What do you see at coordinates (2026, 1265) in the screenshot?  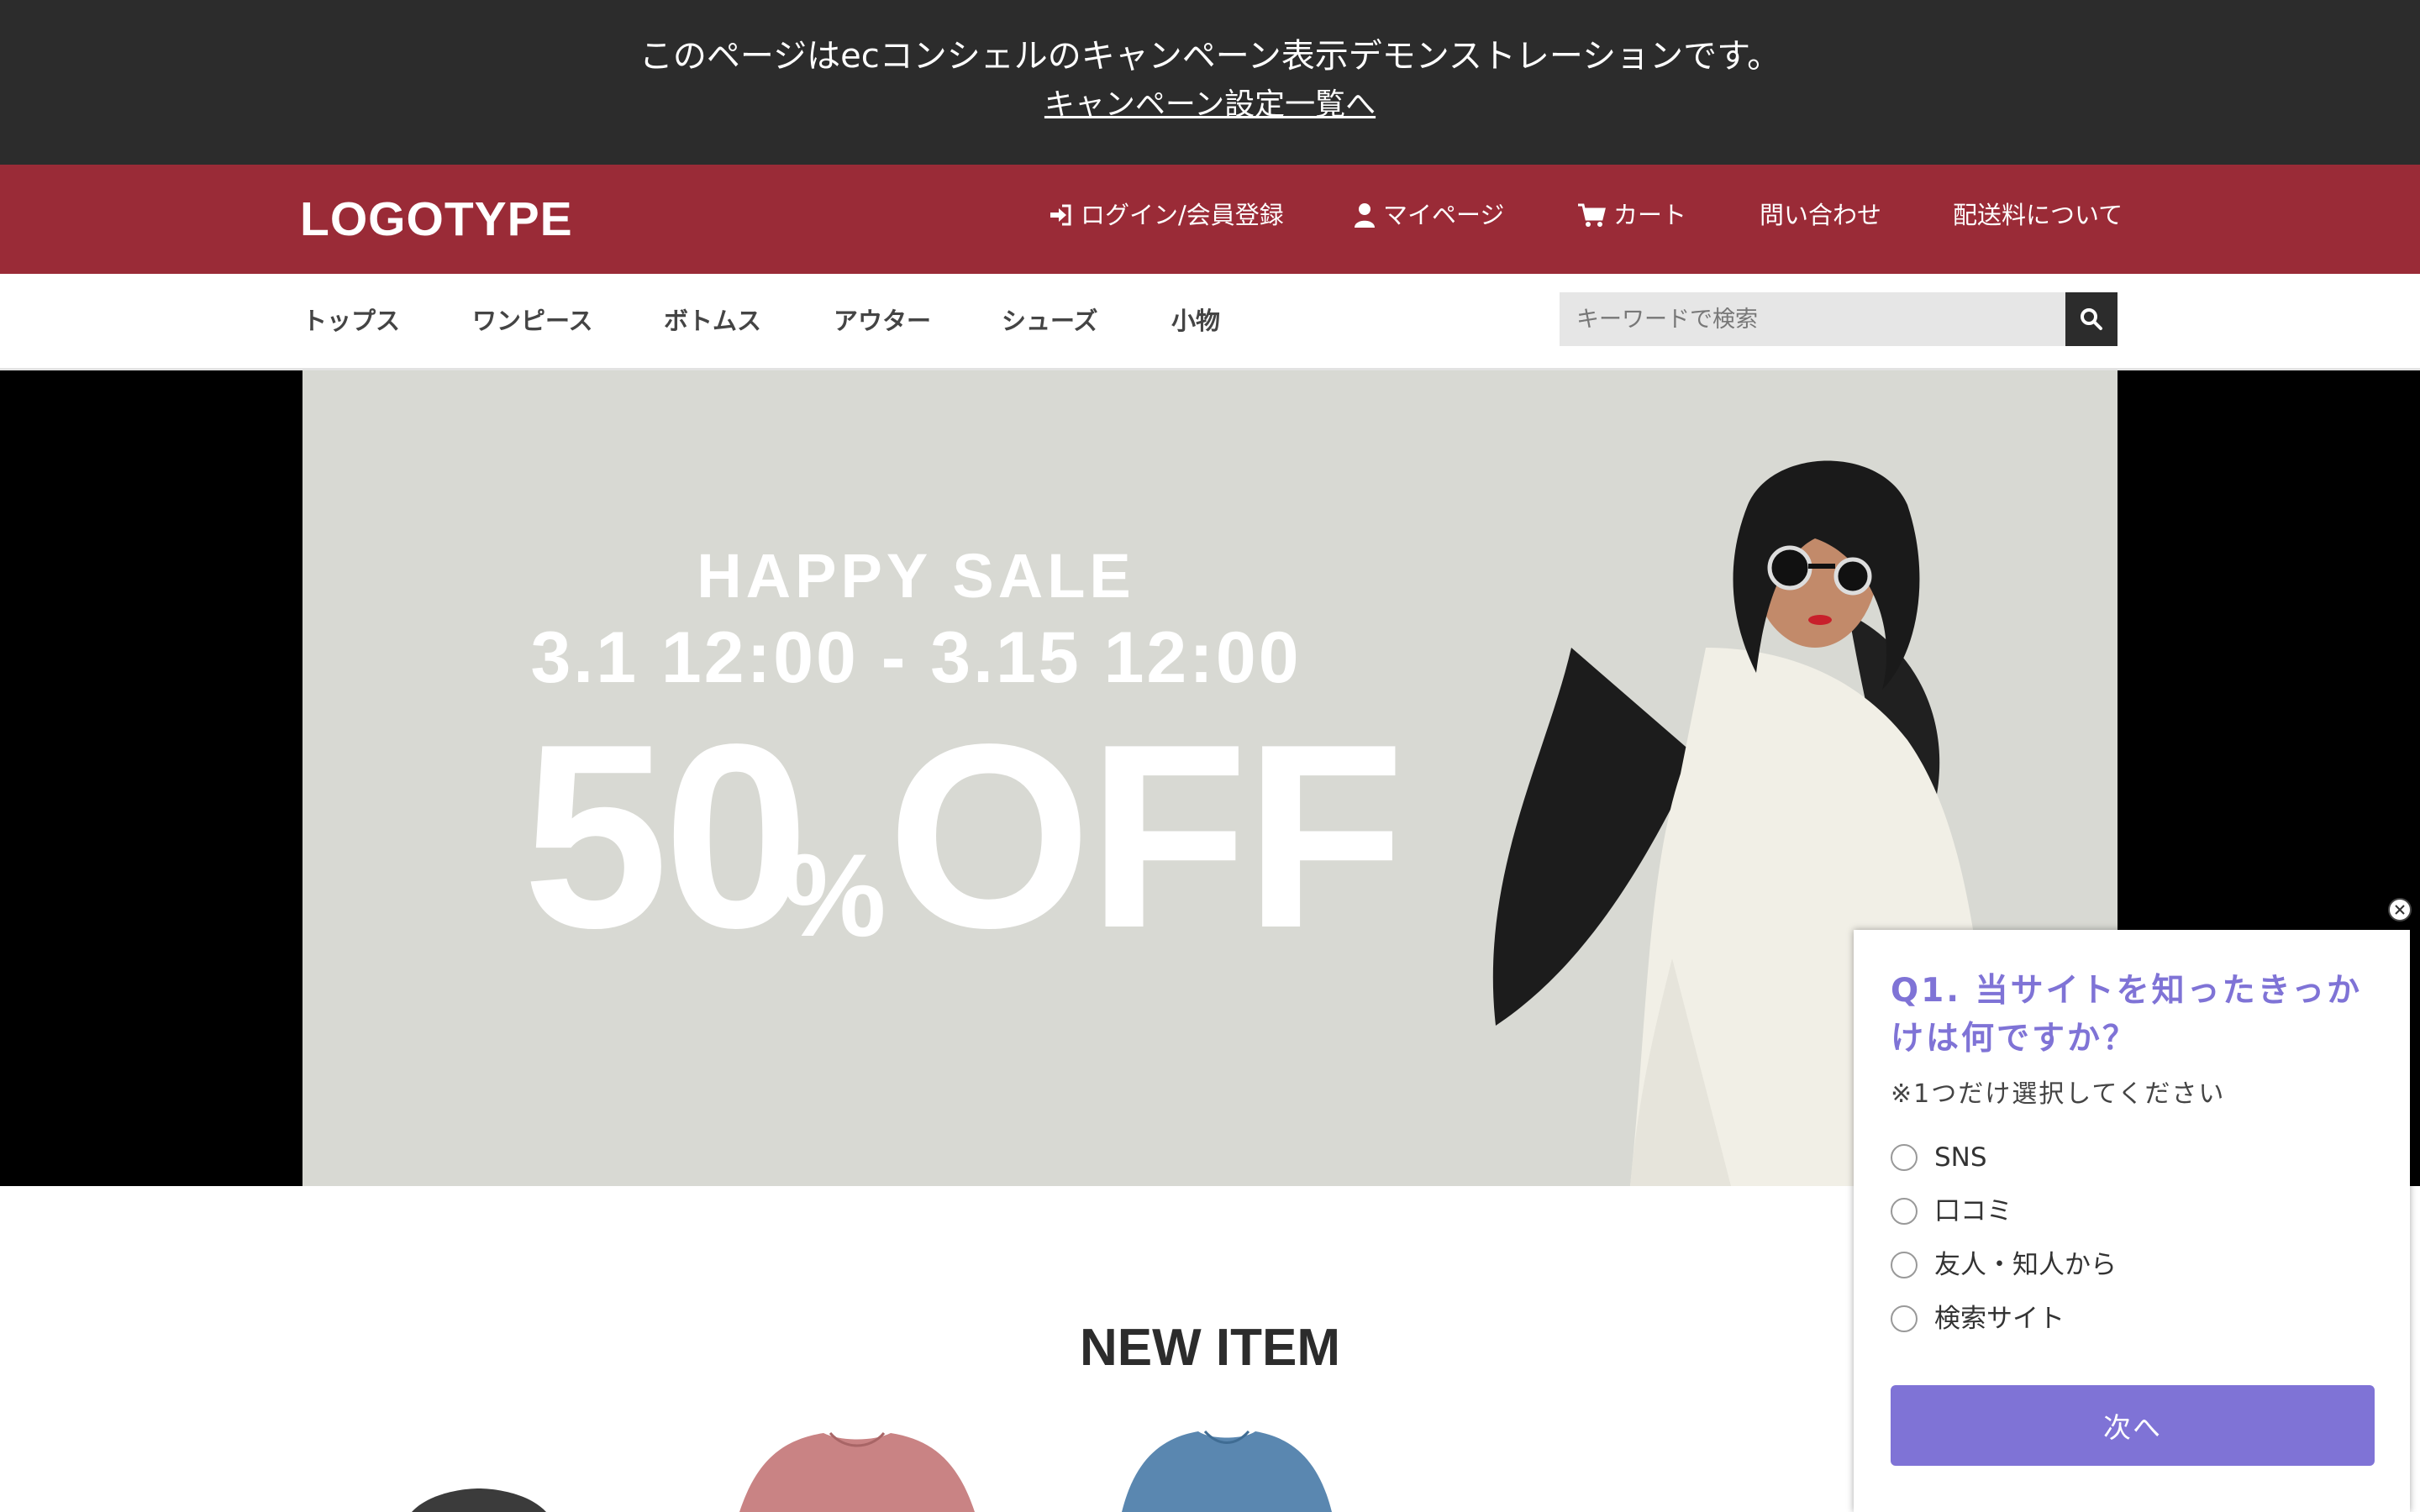 I see `survey-option-label: 友人・知人から` at bounding box center [2026, 1265].